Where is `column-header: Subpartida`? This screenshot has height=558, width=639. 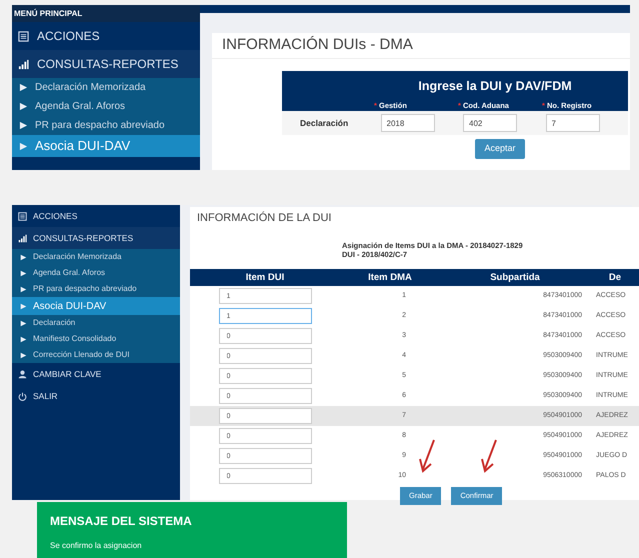 column-header: Subpartida is located at coordinates (515, 278).